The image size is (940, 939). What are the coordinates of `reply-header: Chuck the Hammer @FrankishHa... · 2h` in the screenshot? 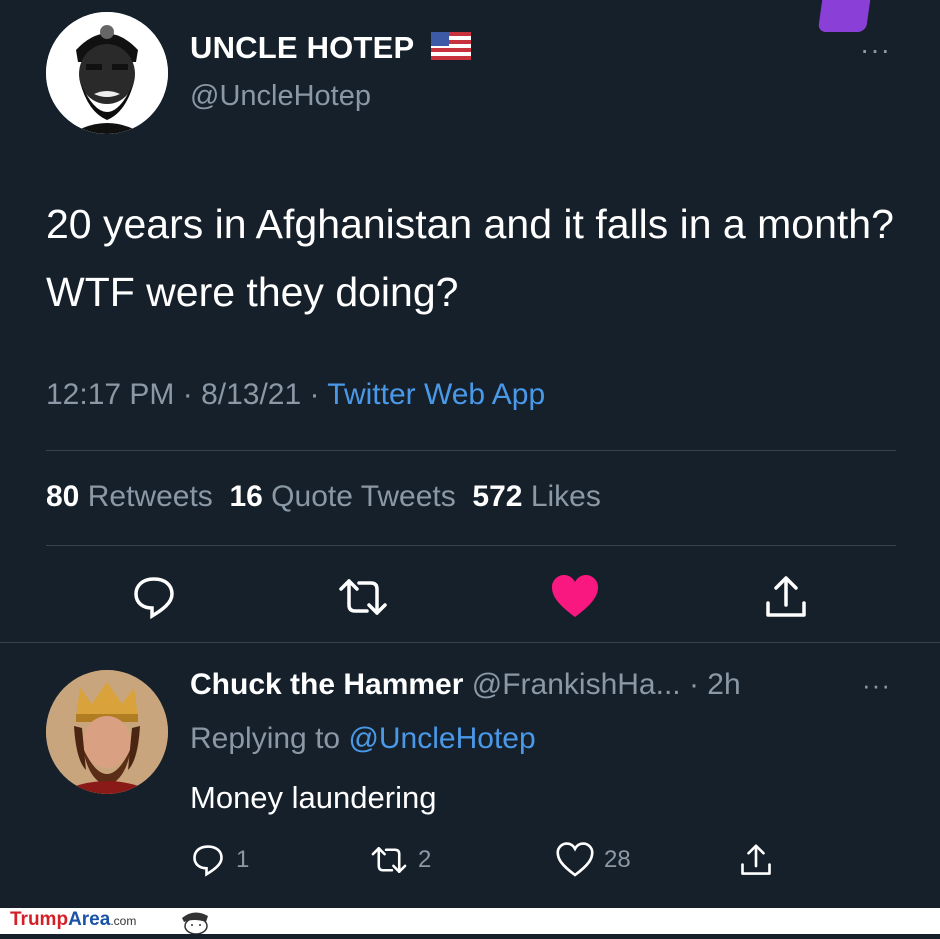 It's located at (465, 685).